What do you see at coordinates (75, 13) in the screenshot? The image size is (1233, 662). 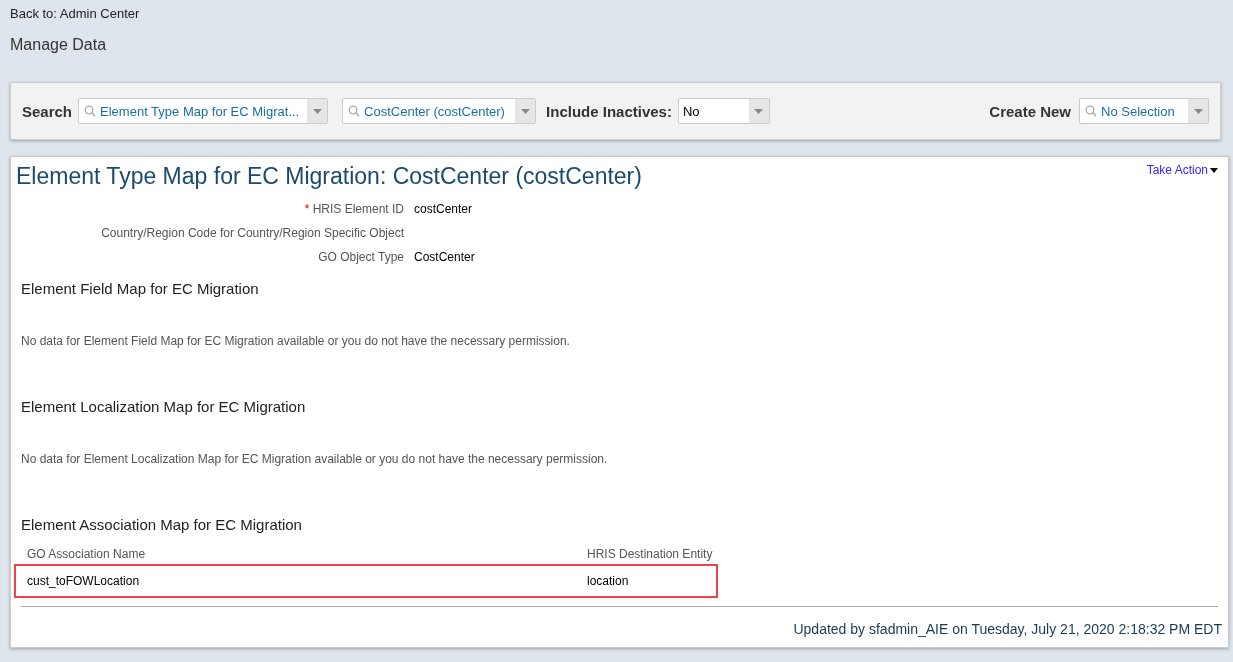 I see `back-link: Back to: Admin Center` at bounding box center [75, 13].